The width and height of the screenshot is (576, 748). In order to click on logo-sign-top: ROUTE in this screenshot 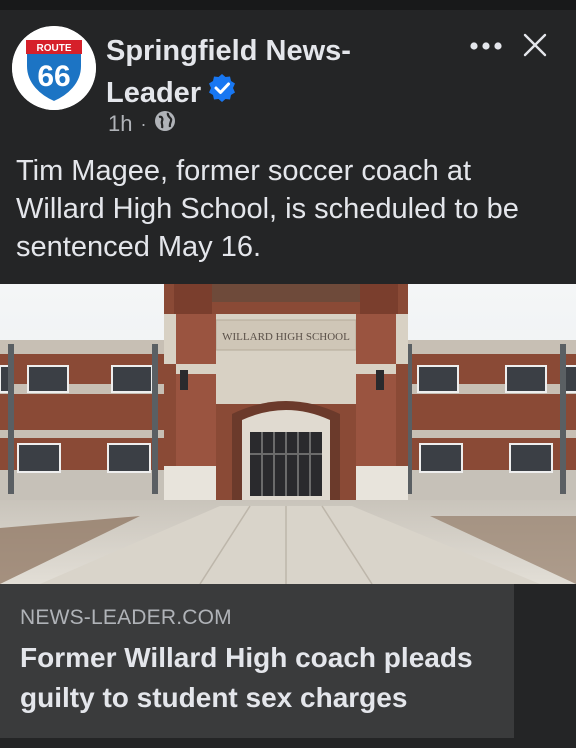, I will do `click(54, 48)`.